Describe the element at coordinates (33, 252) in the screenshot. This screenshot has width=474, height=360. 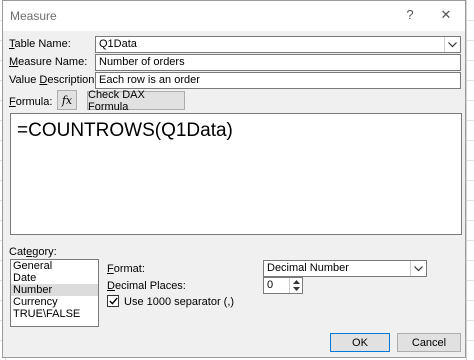
I see `category-label: Category:` at that location.